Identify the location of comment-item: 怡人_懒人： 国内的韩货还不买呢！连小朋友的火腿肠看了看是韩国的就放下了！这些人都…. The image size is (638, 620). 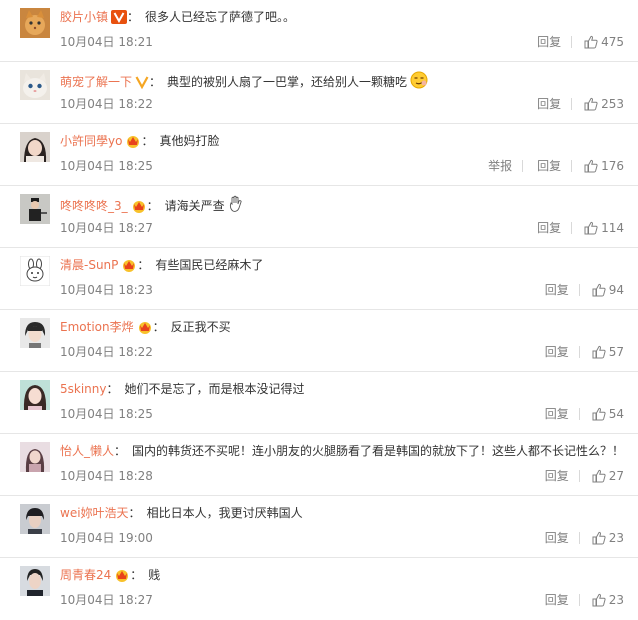
(319, 465).